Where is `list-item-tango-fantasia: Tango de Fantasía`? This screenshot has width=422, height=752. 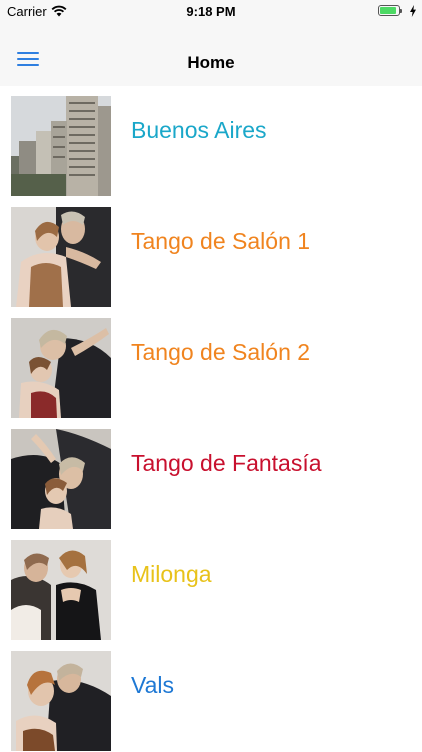 list-item-tango-fantasia: Tango de Fantasía is located at coordinates (211, 474).